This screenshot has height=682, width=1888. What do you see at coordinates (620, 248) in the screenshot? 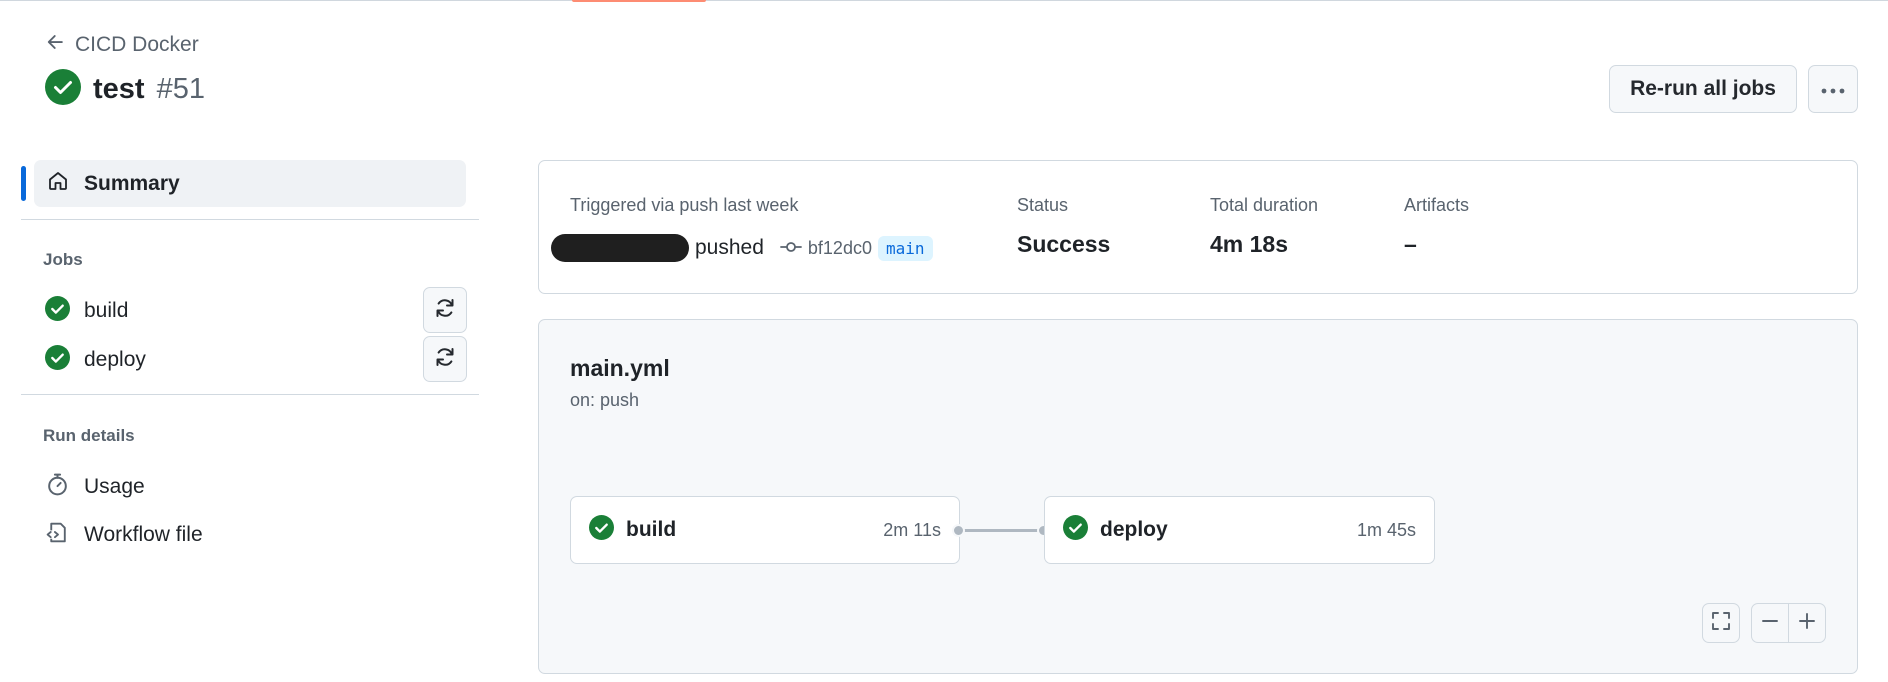
I see `redacted-username` at bounding box center [620, 248].